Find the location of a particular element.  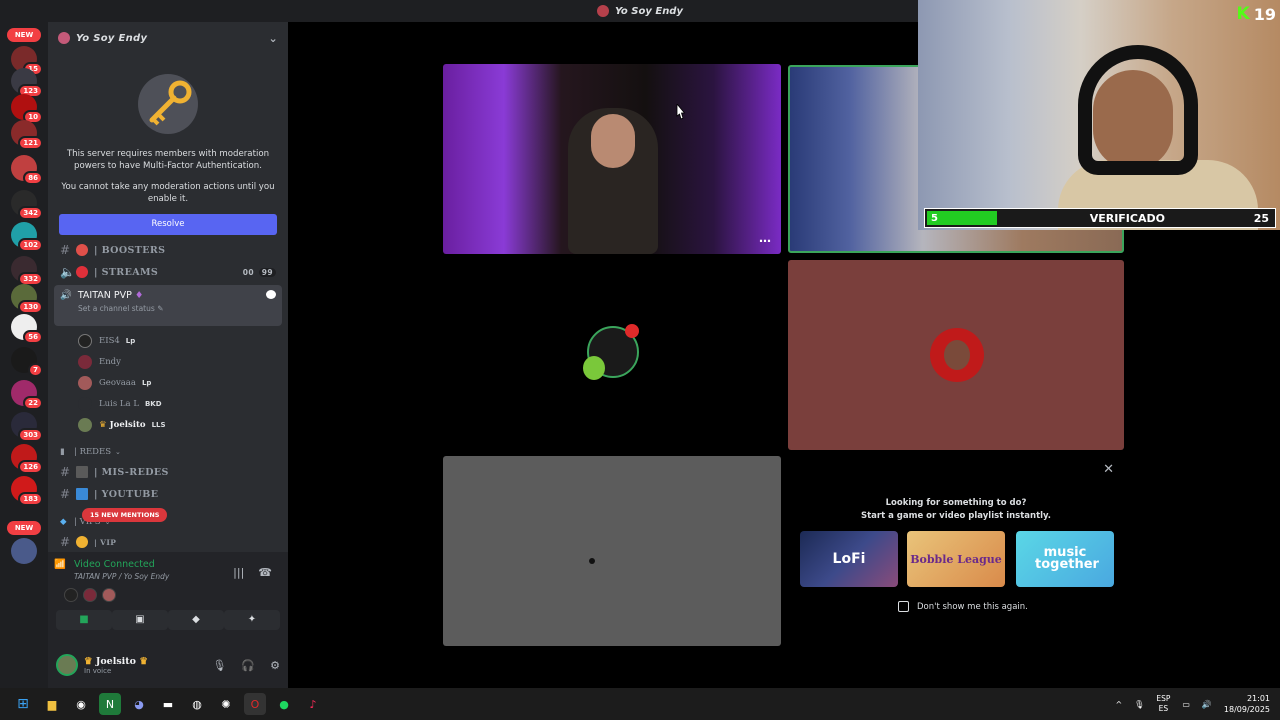

video-tile: ⋯ is located at coordinates (612, 159).